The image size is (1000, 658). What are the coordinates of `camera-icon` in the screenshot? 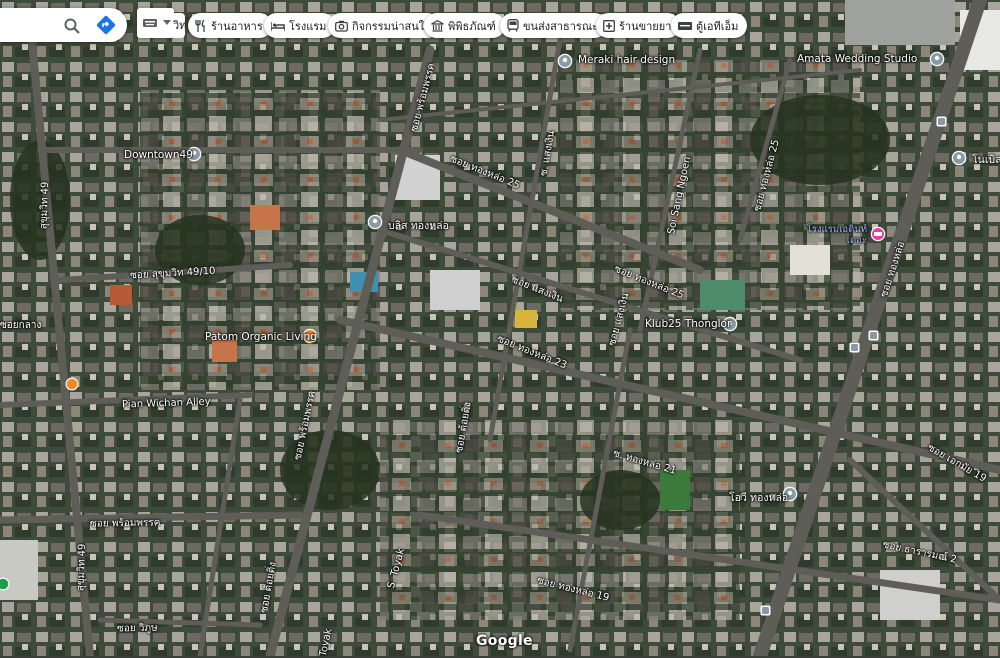 It's located at (341, 26).